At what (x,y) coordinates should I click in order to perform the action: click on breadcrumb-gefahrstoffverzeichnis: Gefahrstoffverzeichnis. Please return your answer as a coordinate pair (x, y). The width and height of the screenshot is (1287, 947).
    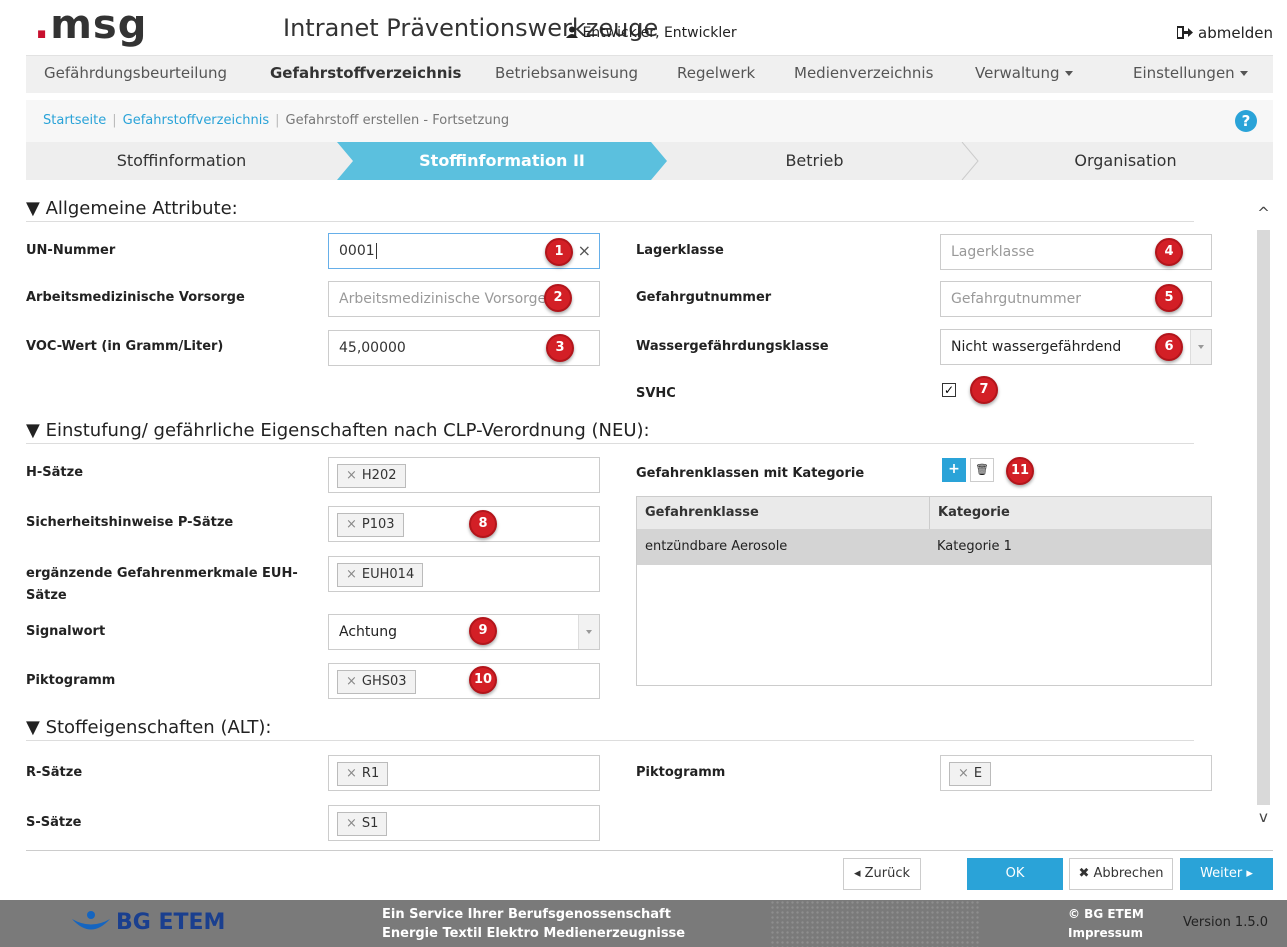
    Looking at the image, I should click on (196, 120).